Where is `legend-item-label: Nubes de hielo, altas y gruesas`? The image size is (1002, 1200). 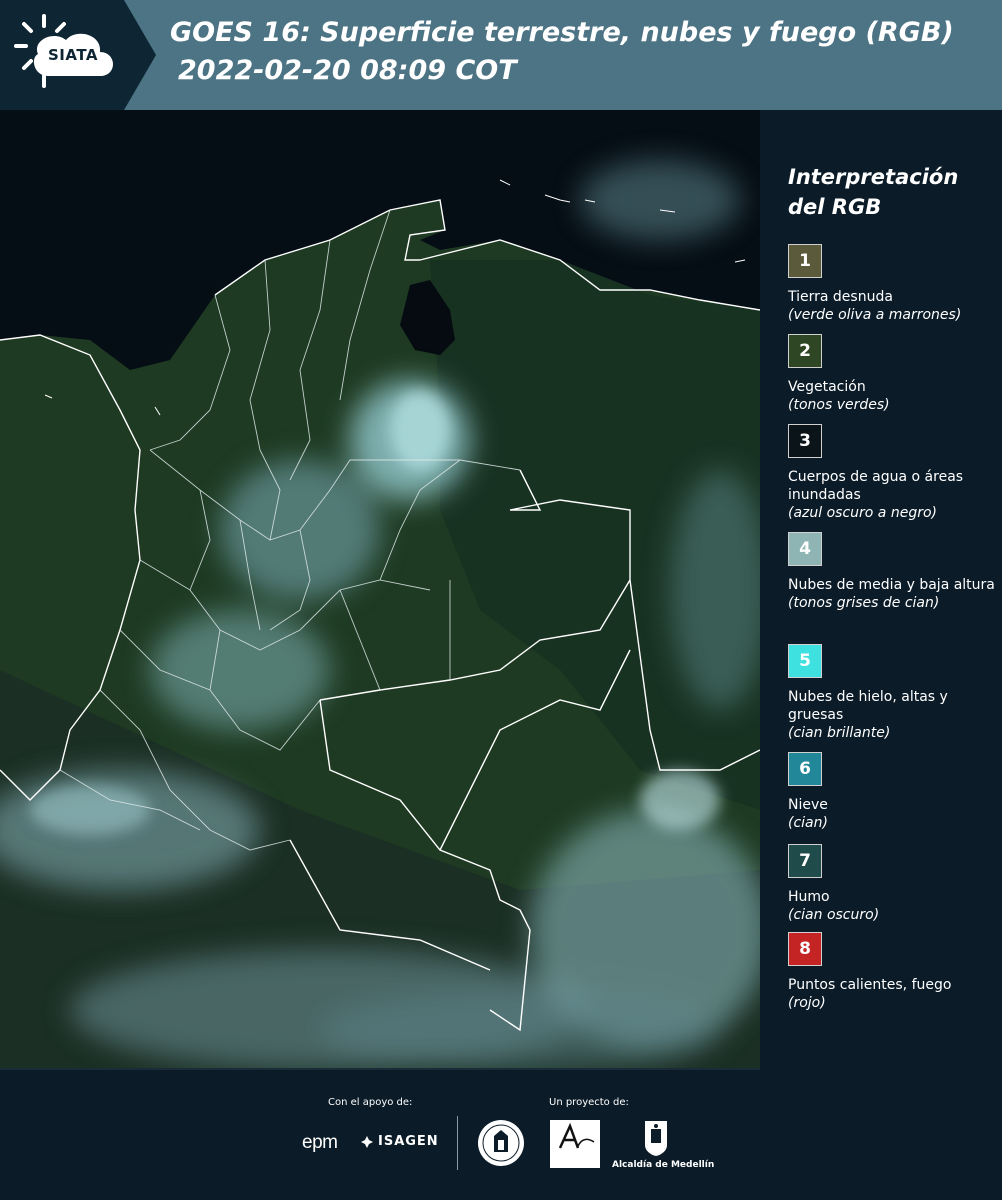
legend-item-label: Nubes de hielo, altas y gruesas is located at coordinates (868, 706).